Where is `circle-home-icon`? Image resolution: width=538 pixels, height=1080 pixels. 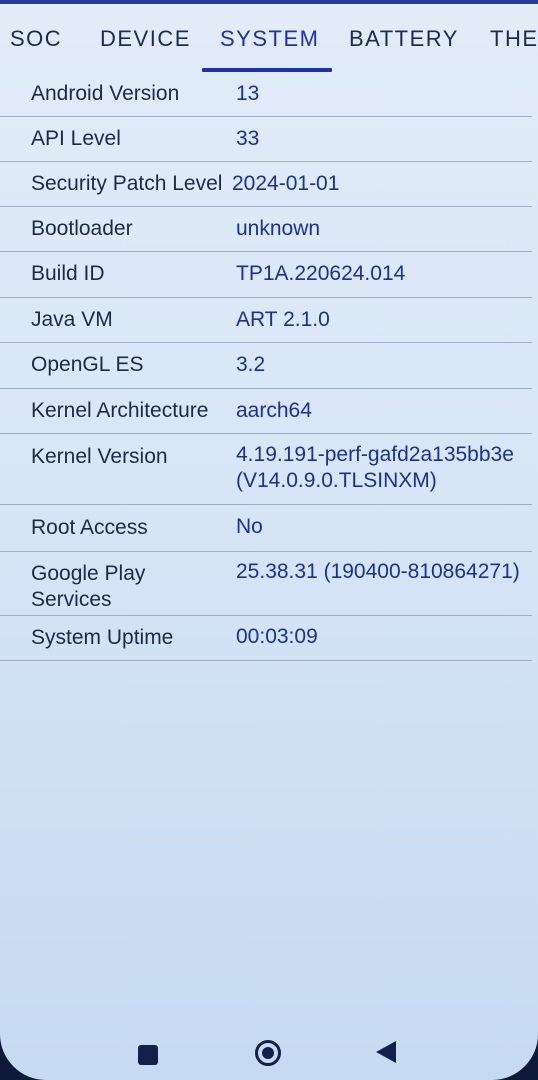 circle-home-icon is located at coordinates (268, 1053).